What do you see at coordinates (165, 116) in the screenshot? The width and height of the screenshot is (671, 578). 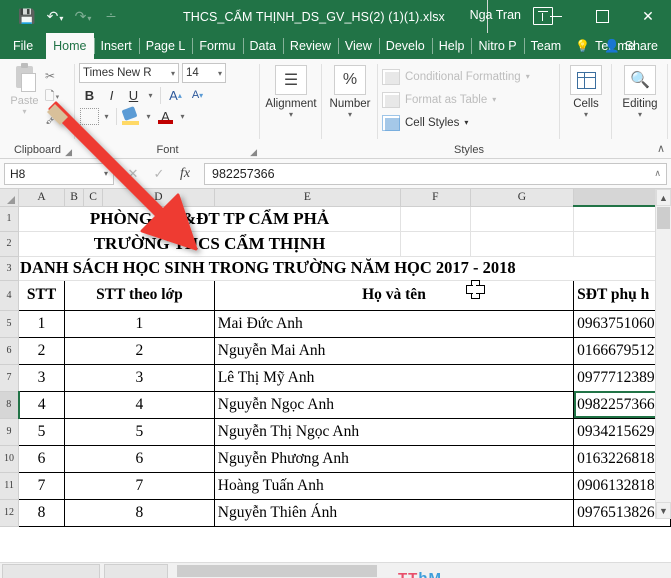 I see `font-color-button: A` at bounding box center [165, 116].